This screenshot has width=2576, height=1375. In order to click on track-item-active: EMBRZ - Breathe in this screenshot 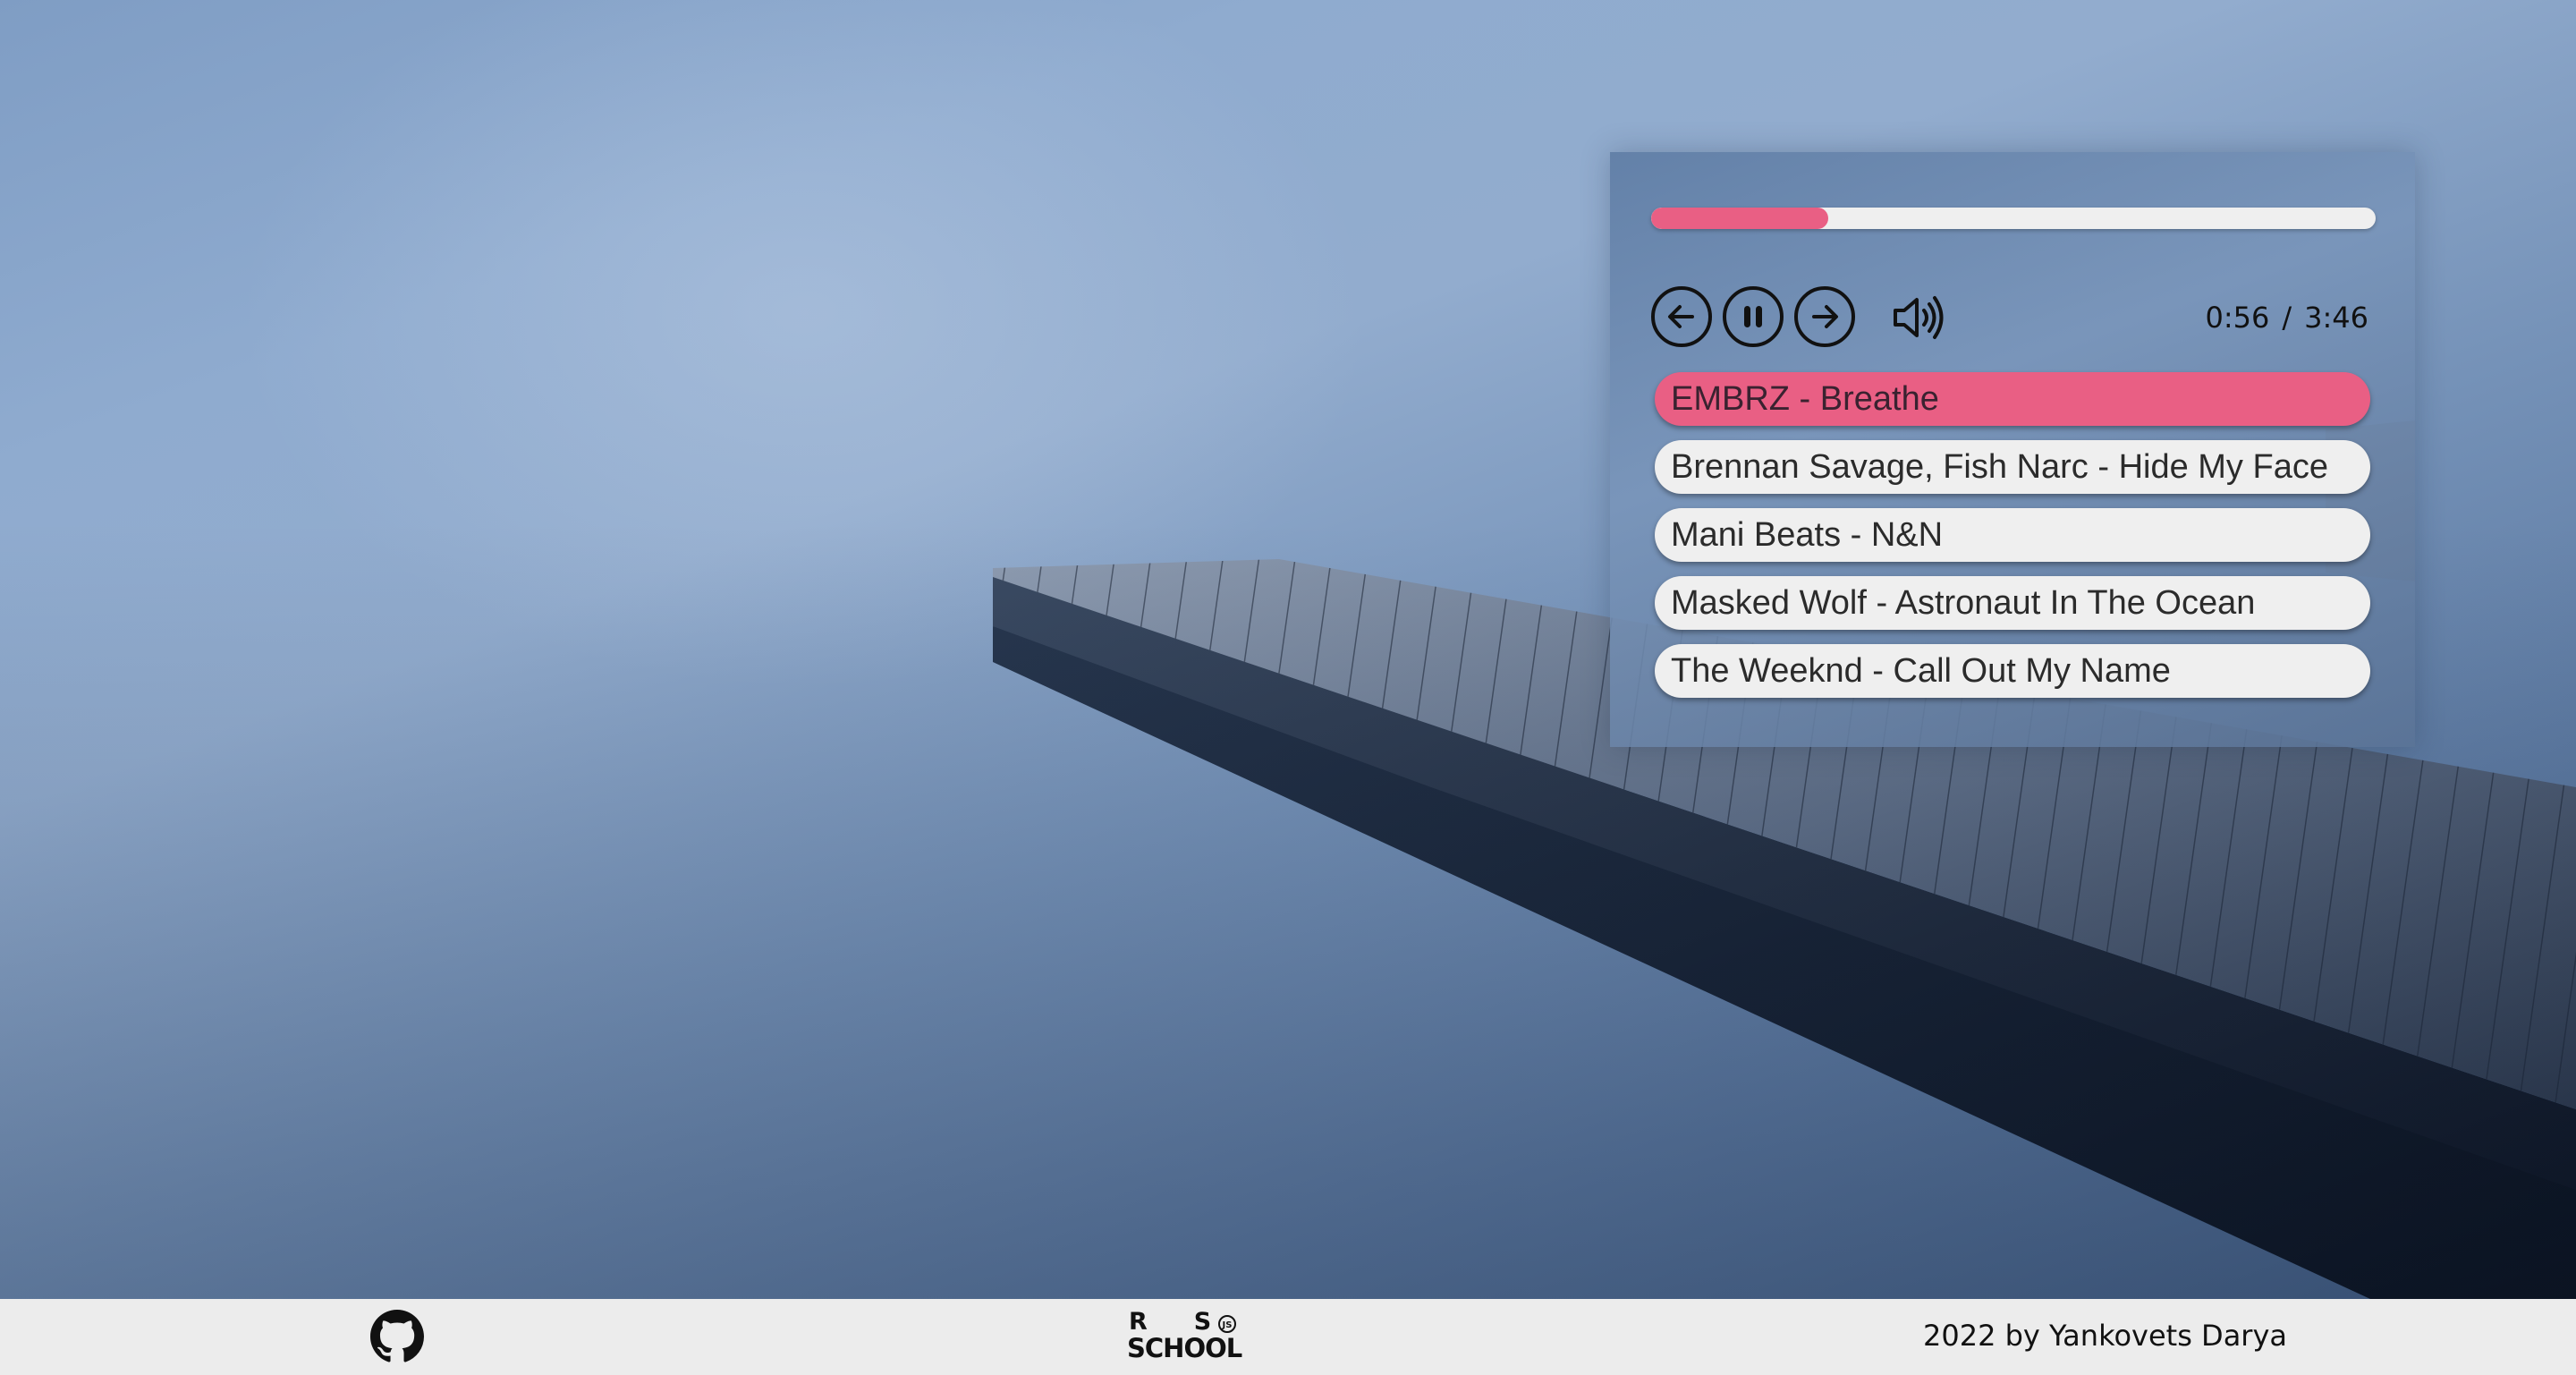, I will do `click(2012, 399)`.